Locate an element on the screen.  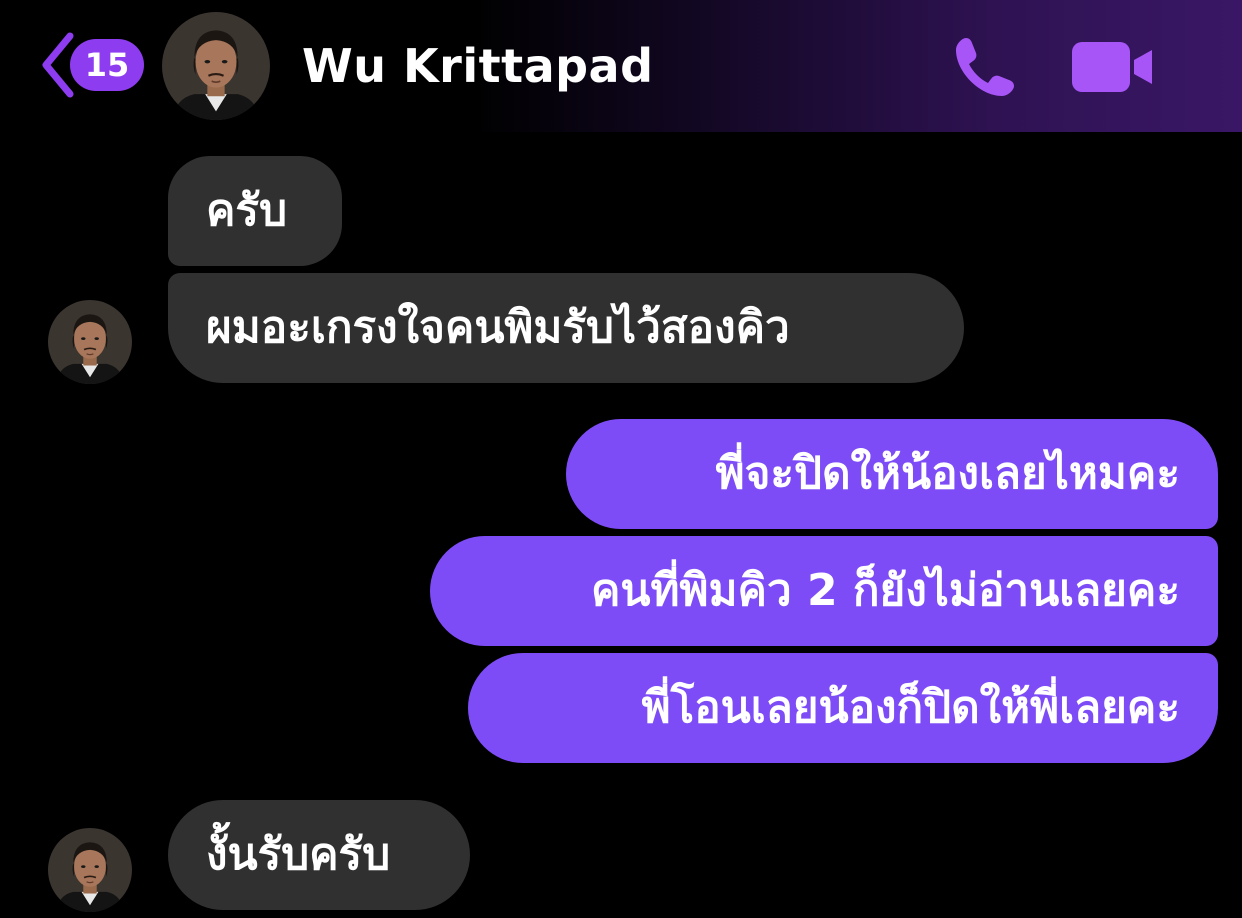
contact-name: Wu Krittapad is located at coordinates (478, 66).